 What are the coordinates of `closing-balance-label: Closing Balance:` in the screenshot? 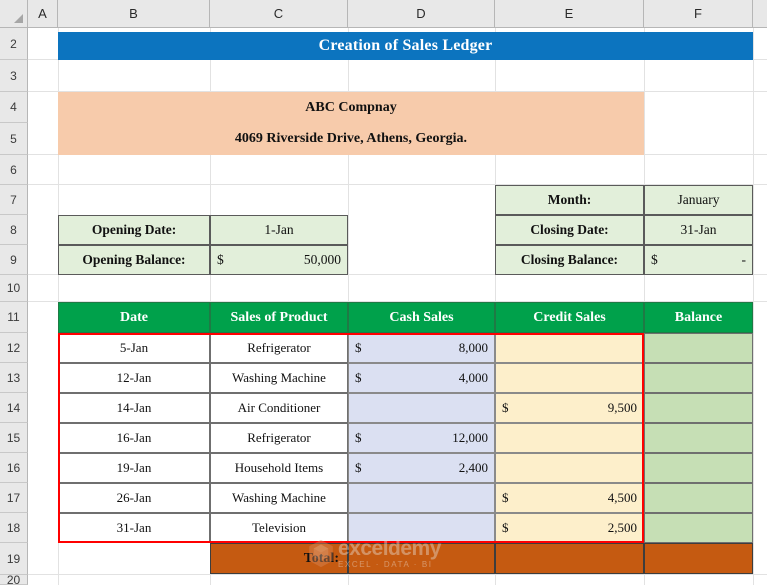 It's located at (569, 260).